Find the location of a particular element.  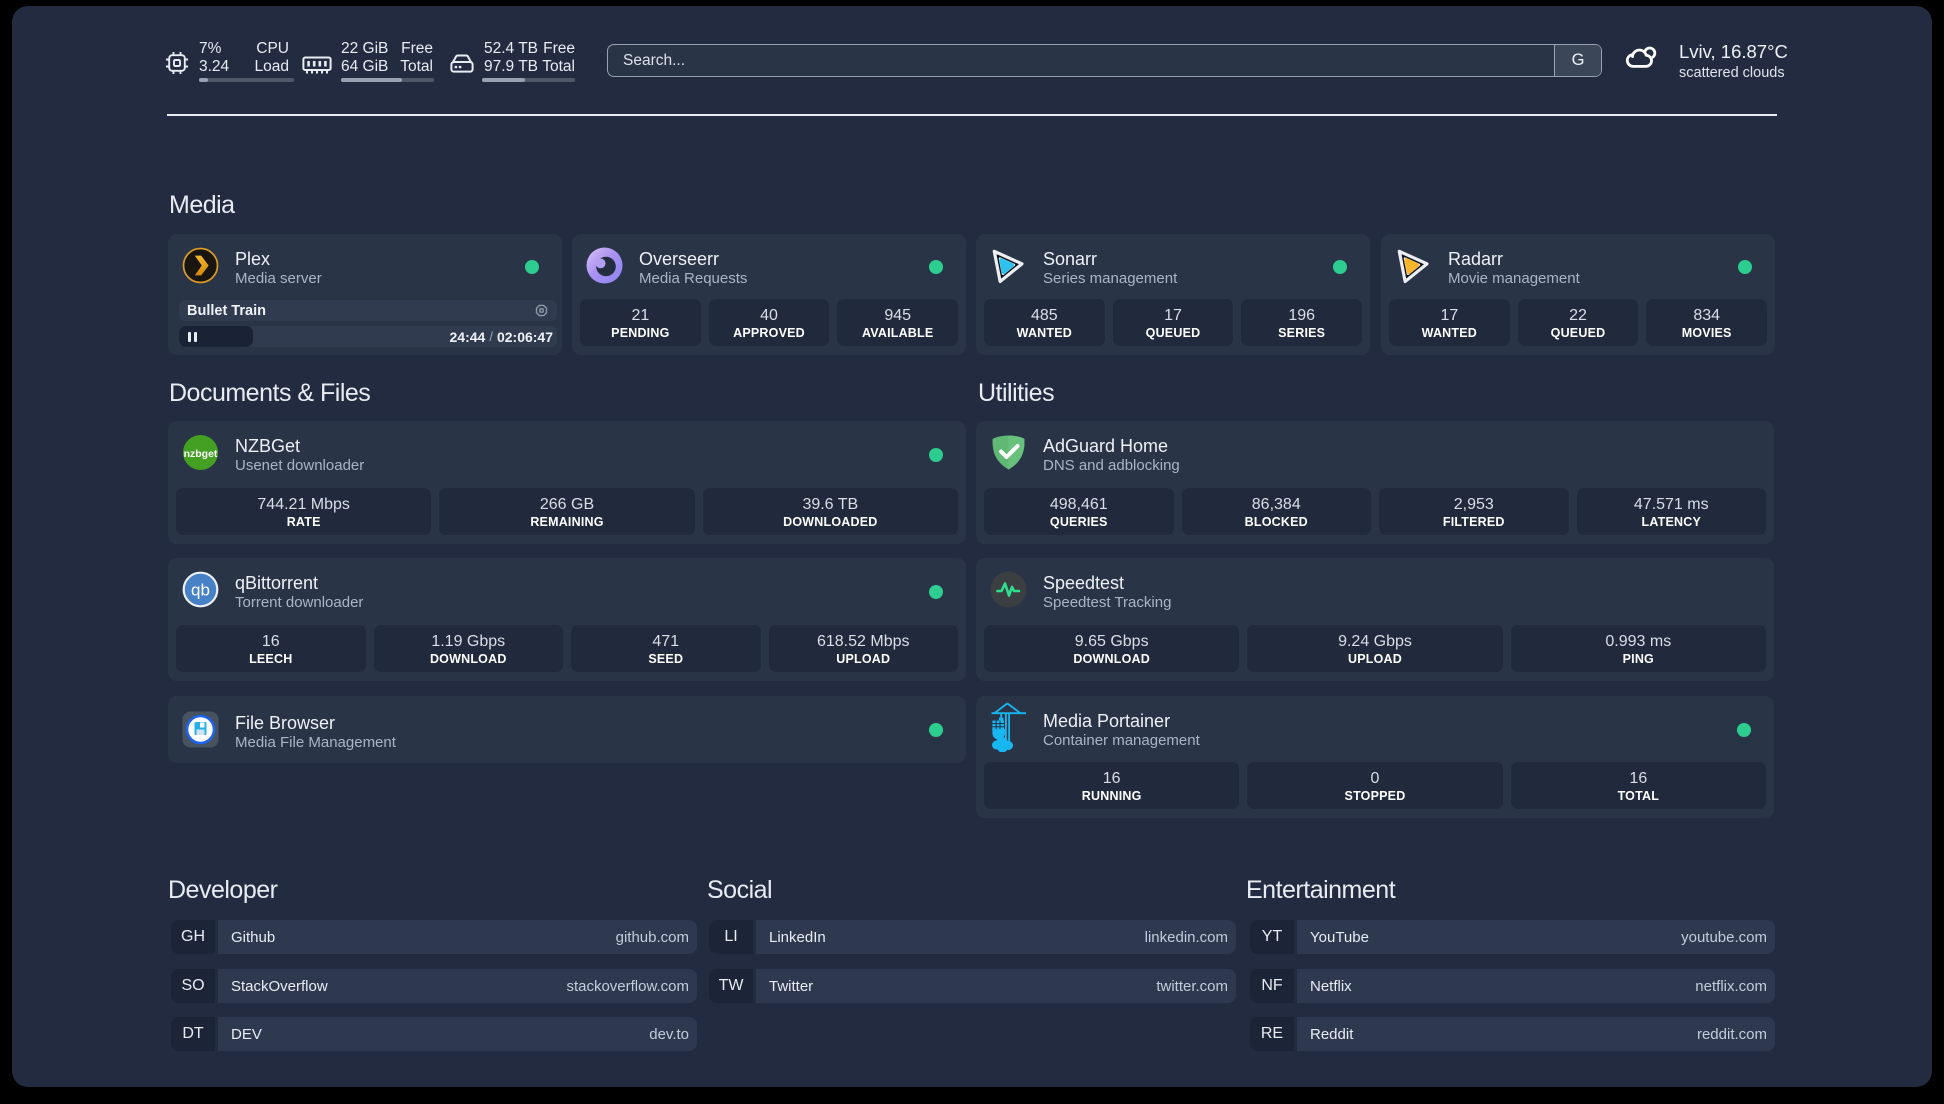

svg-text: nzbget is located at coordinates (201, 454).